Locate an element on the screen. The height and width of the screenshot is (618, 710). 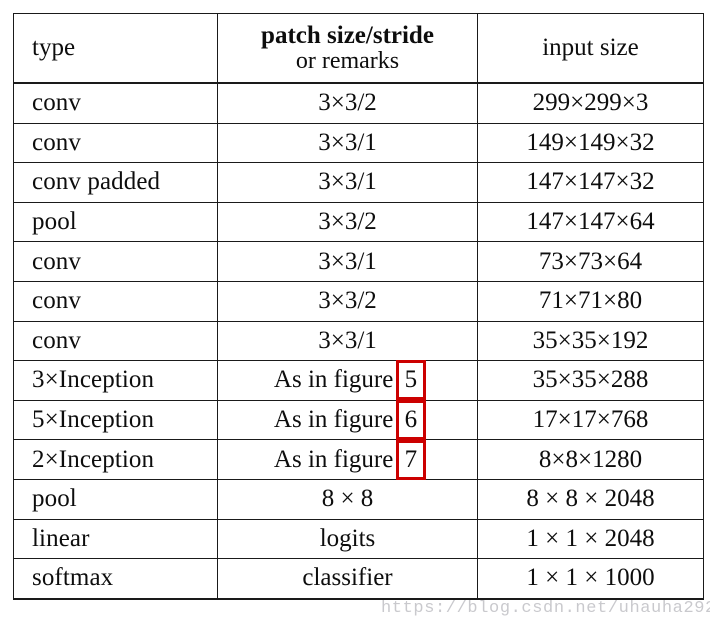
table-row: conv 3×3/2 299×299×3 is located at coordinates (358, 102).